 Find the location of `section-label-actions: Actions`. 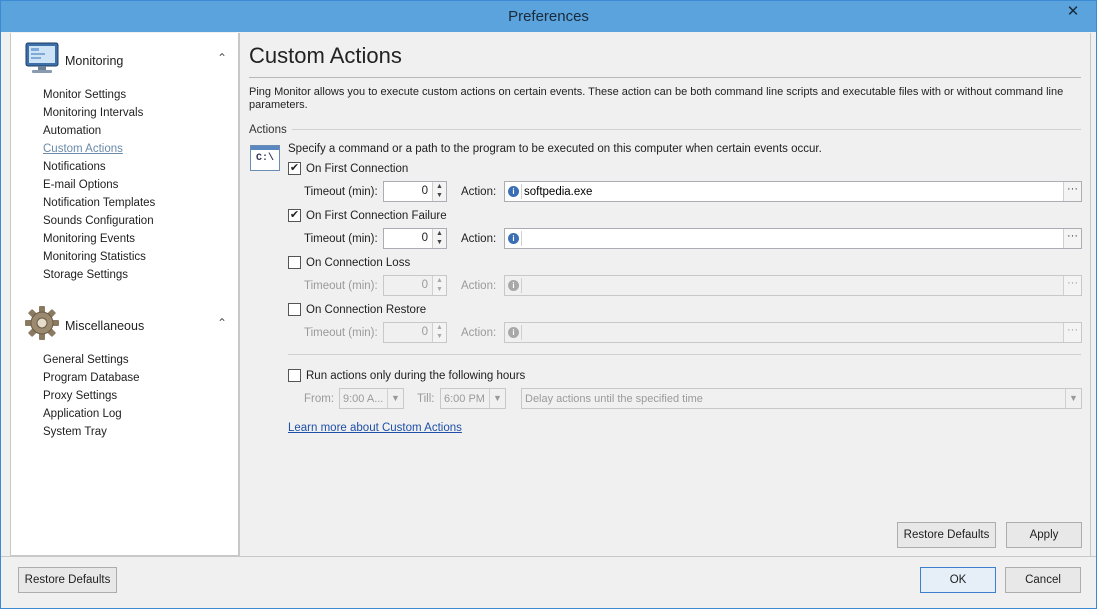

section-label-actions: Actions is located at coordinates (268, 130).